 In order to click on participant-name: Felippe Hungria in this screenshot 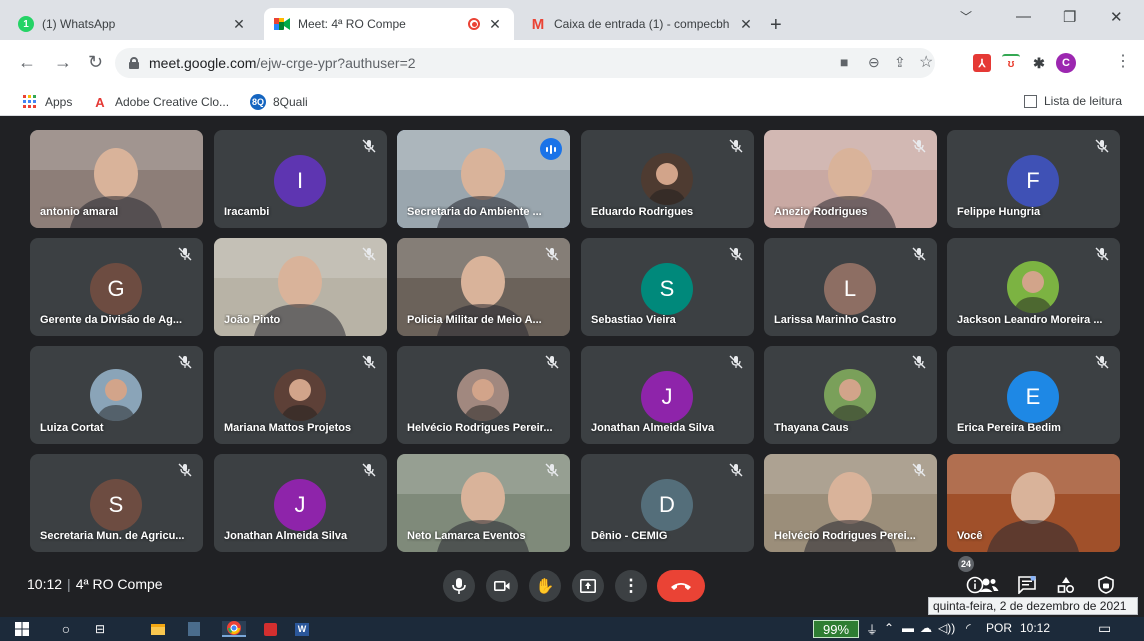, I will do `click(999, 212)`.